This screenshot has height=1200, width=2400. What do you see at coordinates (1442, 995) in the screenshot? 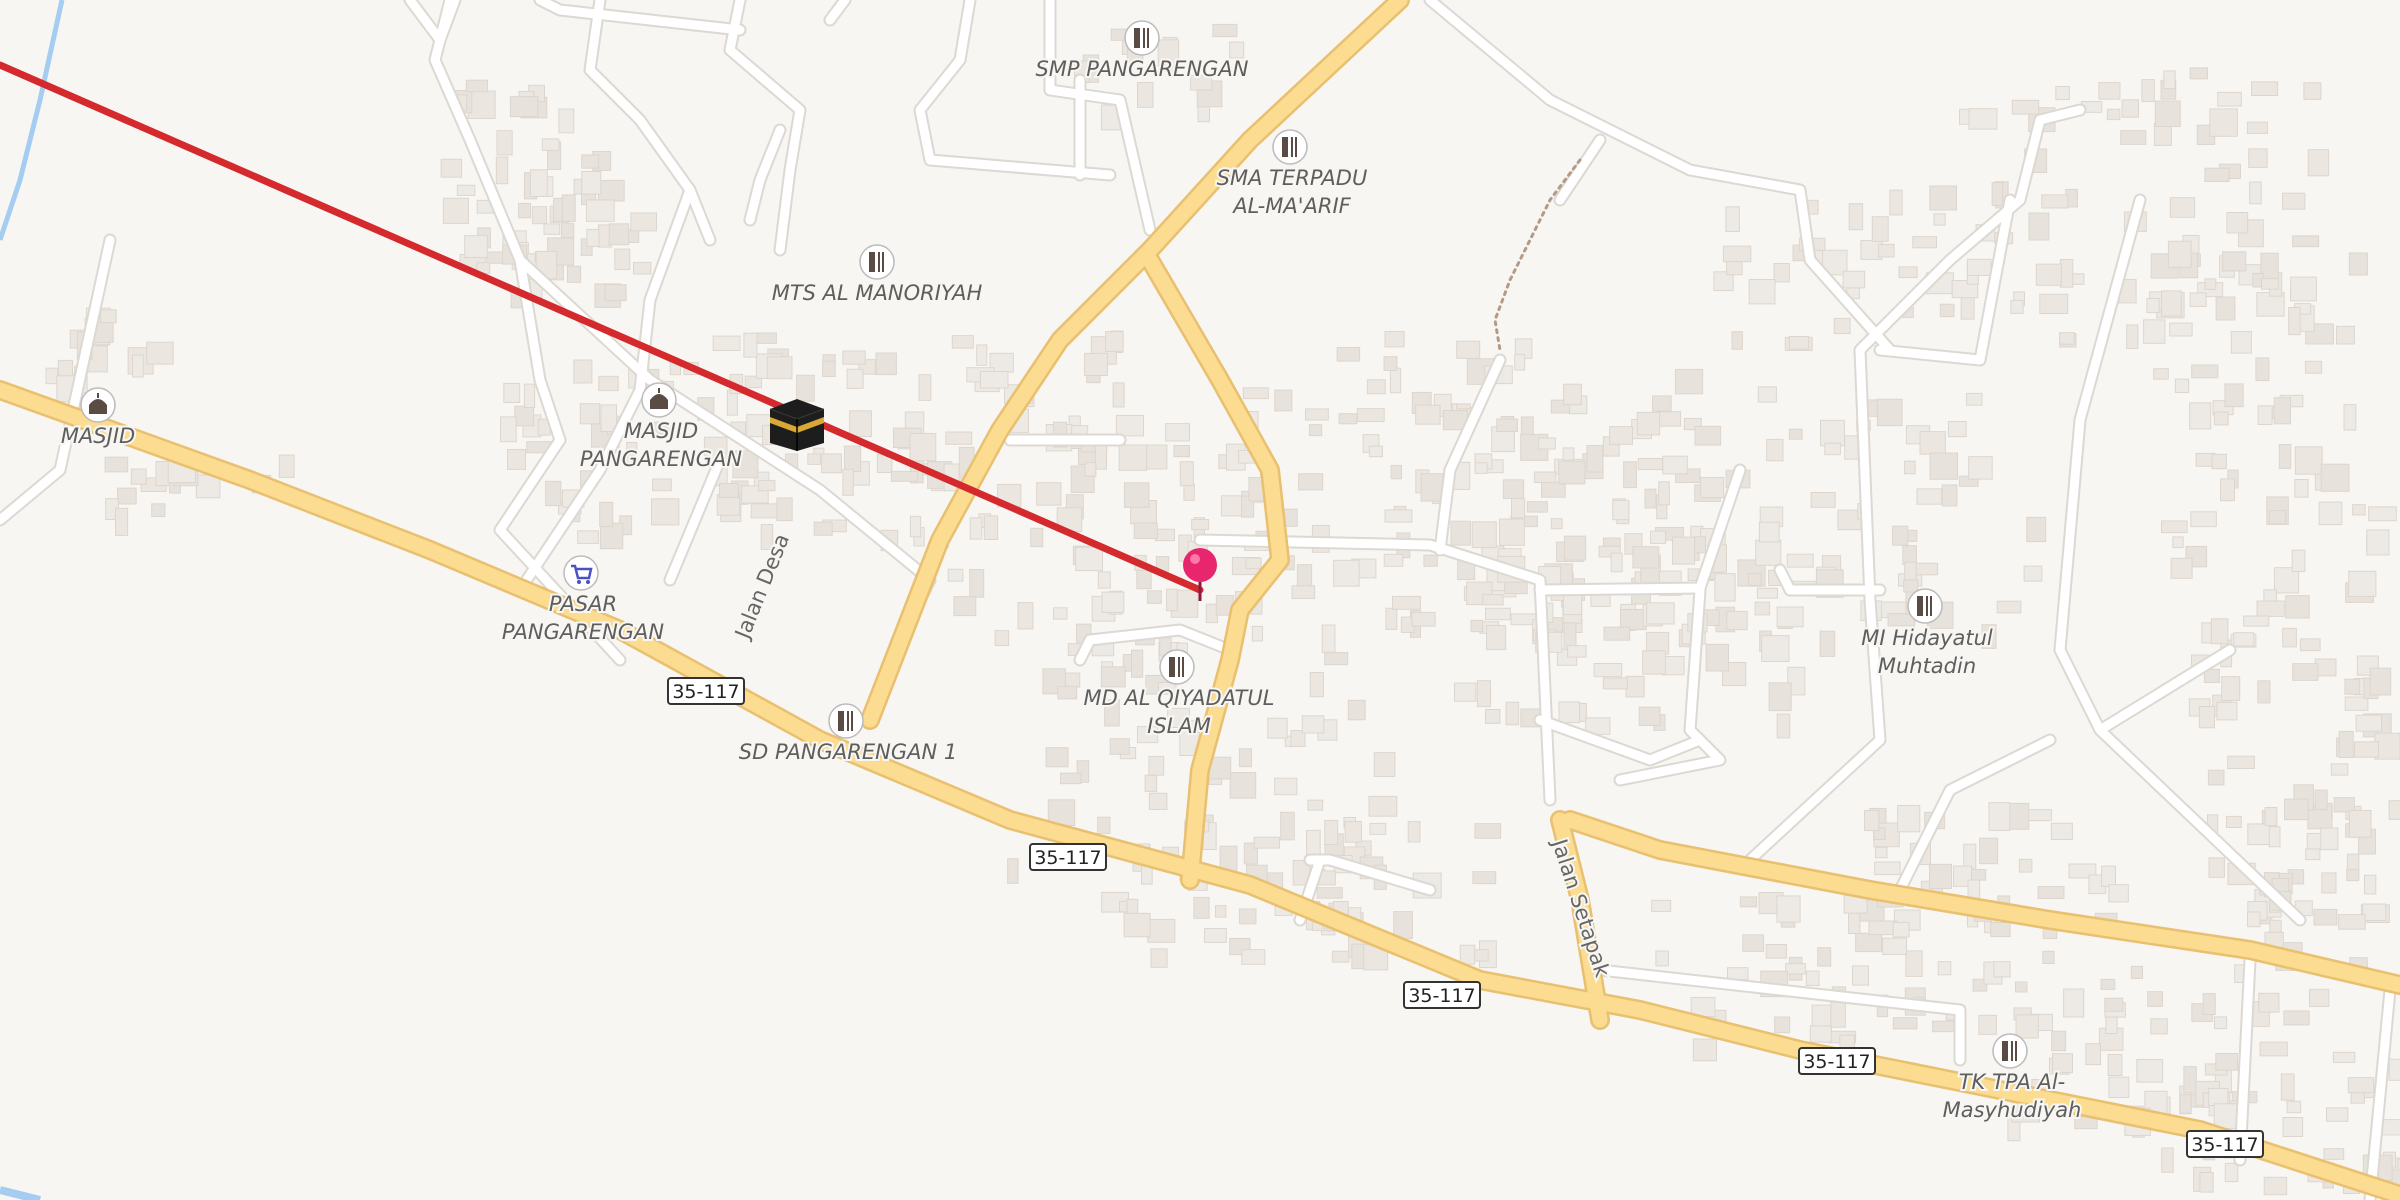
I see `route-shield: 35-117` at bounding box center [1442, 995].